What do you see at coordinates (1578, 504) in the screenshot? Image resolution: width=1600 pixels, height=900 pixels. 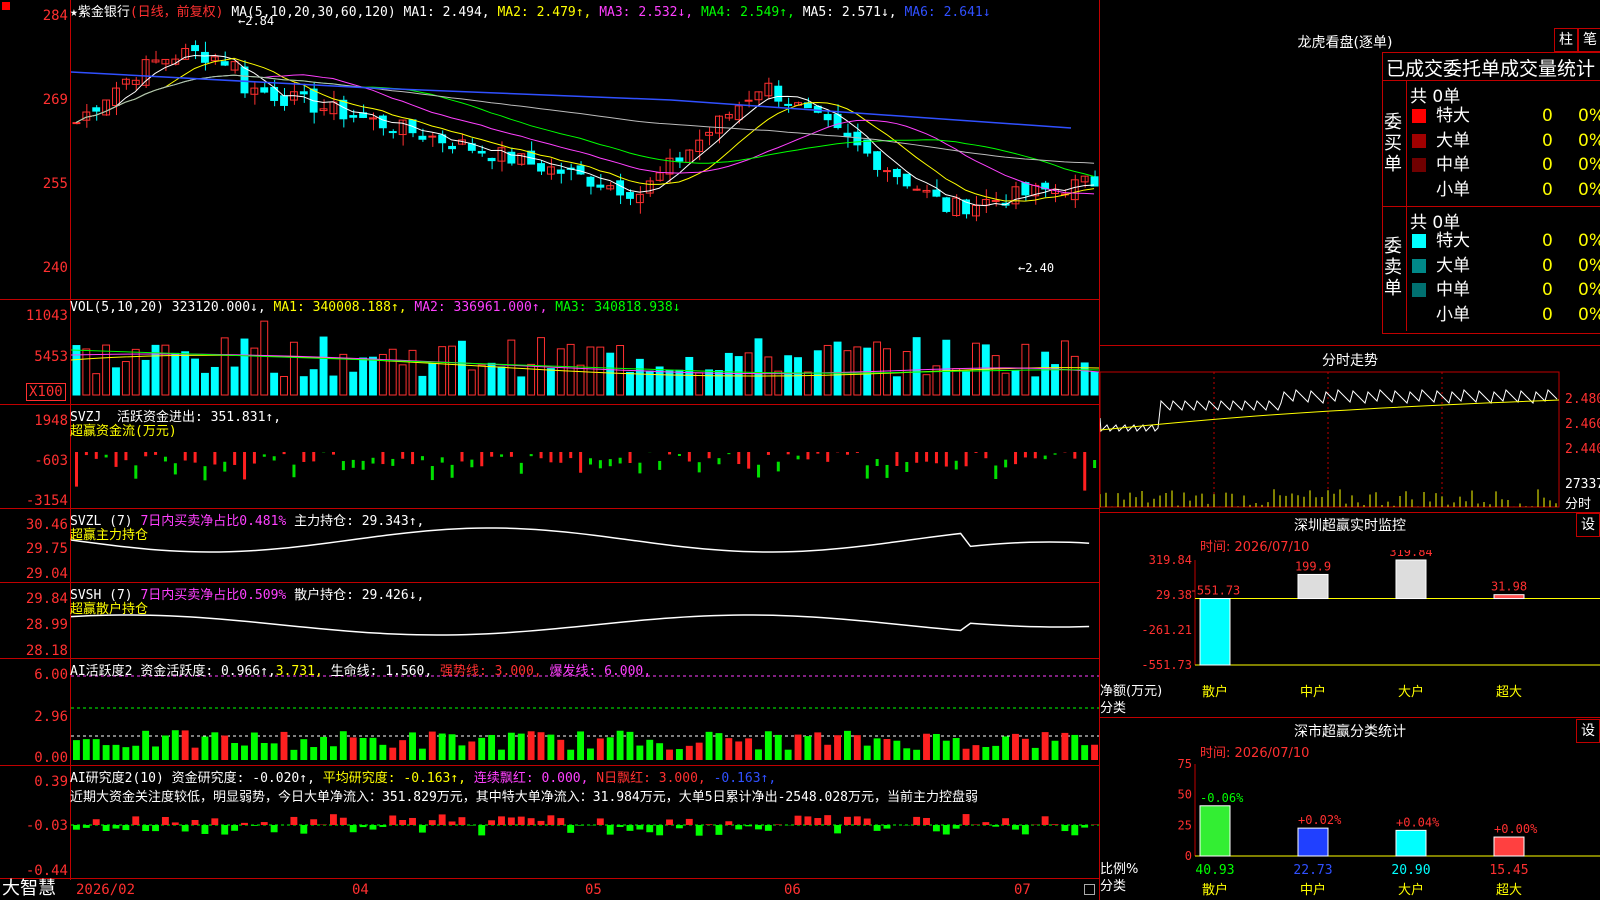 I see `intraday-vol-unit: 分时` at bounding box center [1578, 504].